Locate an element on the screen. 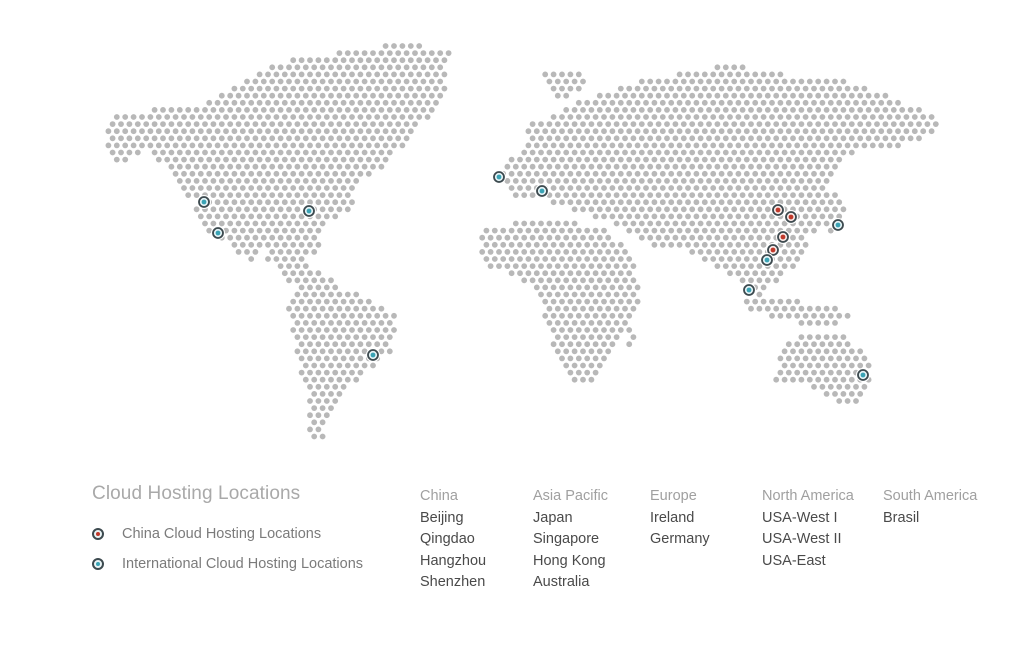 Image resolution: width=1024 pixels, height=655 pixels. marker-hangzhou is located at coordinates (783, 237).